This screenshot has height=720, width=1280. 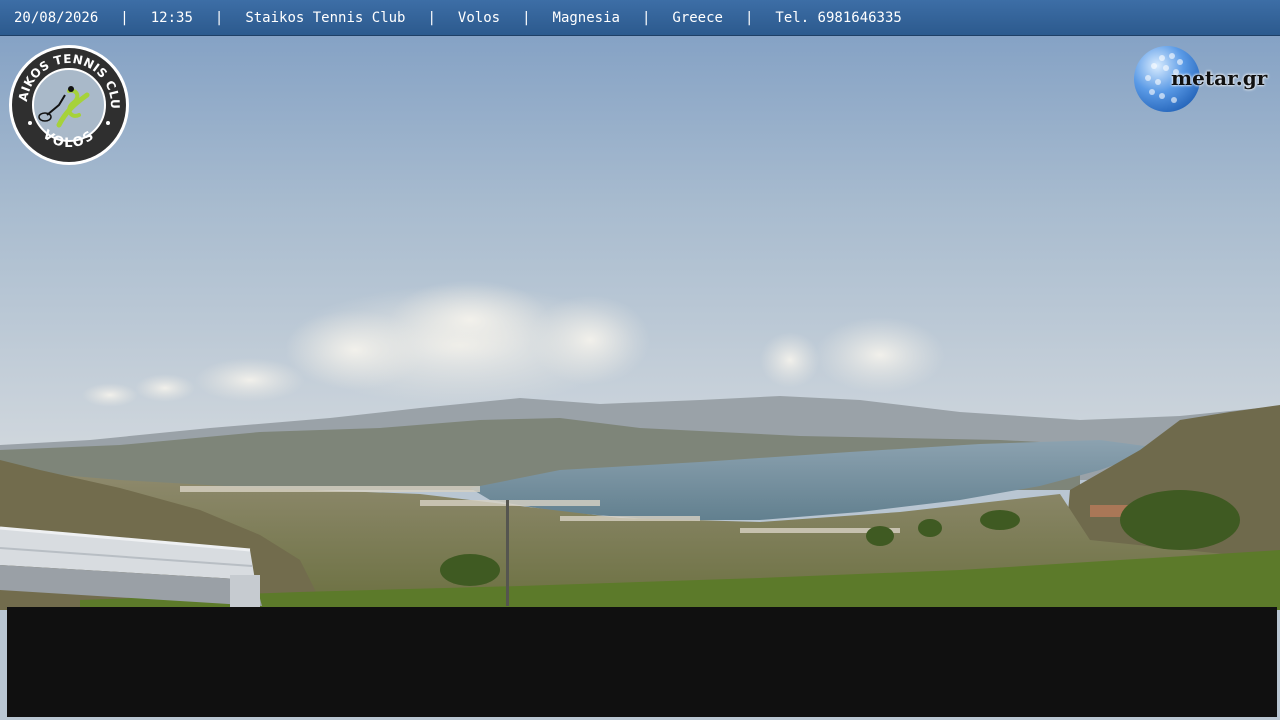 I want to click on country-label: Greece, so click(x=697, y=17).